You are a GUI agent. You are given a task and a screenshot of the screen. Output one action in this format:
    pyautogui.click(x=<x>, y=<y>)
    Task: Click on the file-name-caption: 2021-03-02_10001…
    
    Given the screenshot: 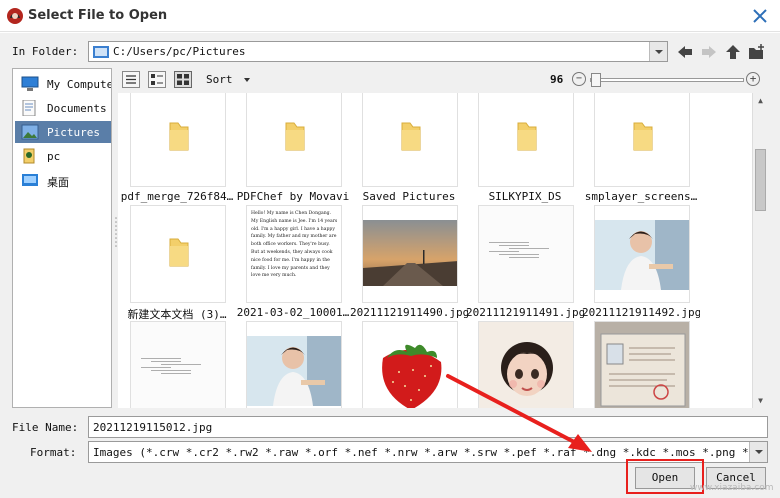 What is the action you would take?
    pyautogui.click(x=293, y=312)
    